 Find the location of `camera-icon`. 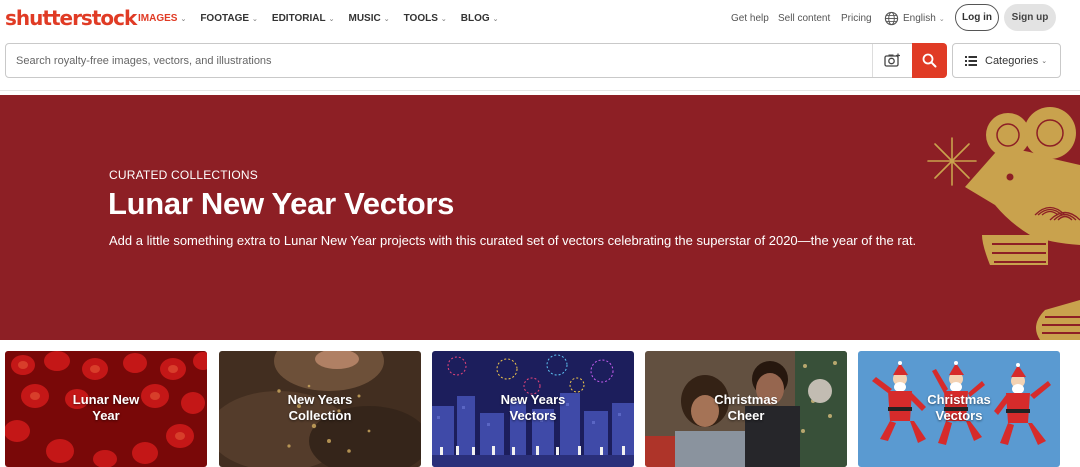

camera-icon is located at coordinates (892, 60).